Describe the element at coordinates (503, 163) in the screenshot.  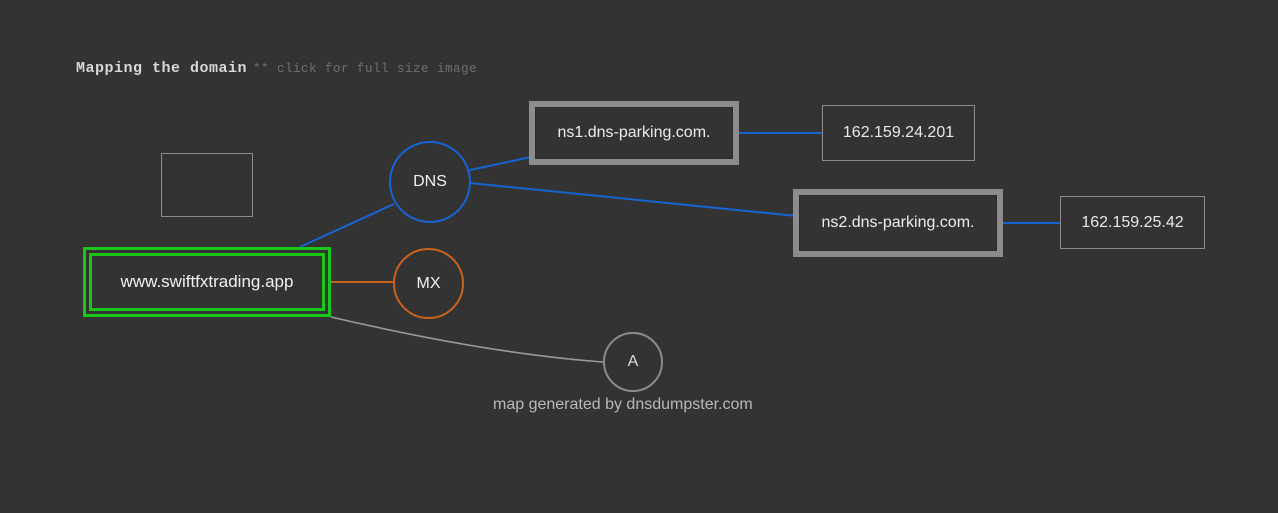
I see `edge-dns-ns1` at that location.